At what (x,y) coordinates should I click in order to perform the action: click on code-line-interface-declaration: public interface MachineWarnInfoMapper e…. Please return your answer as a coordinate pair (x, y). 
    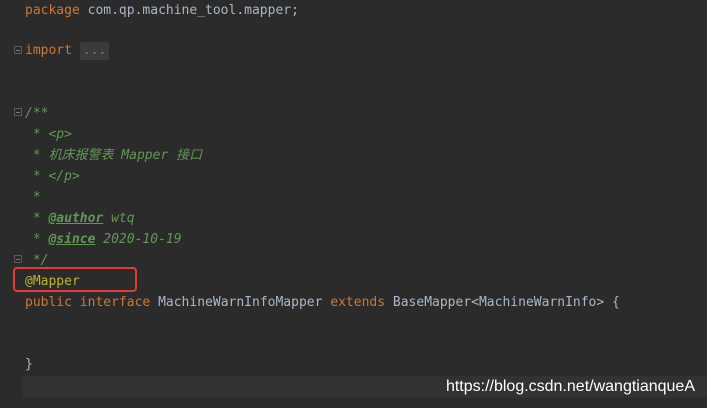
    Looking at the image, I should click on (322, 302).